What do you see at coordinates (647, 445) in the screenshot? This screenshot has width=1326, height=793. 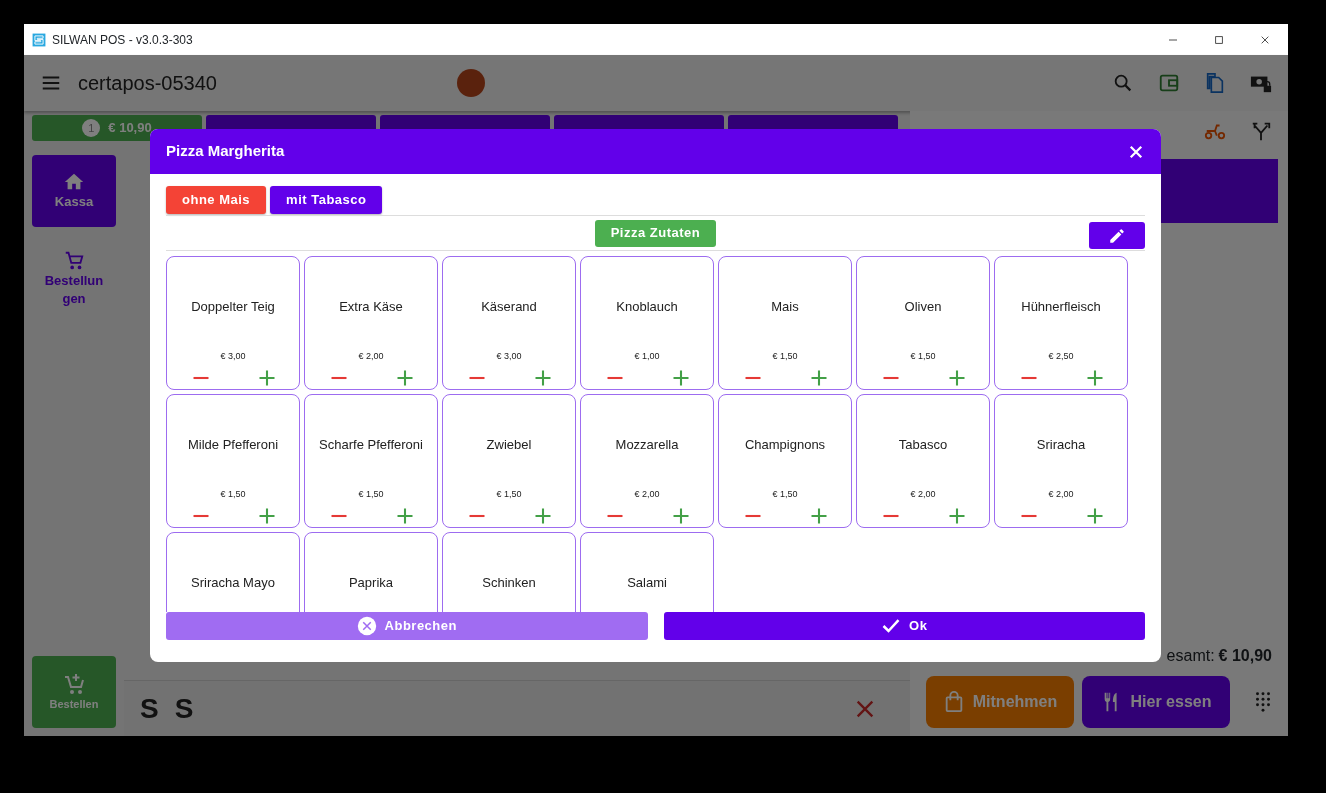 I see `ingredient-name: Mozzarella` at bounding box center [647, 445].